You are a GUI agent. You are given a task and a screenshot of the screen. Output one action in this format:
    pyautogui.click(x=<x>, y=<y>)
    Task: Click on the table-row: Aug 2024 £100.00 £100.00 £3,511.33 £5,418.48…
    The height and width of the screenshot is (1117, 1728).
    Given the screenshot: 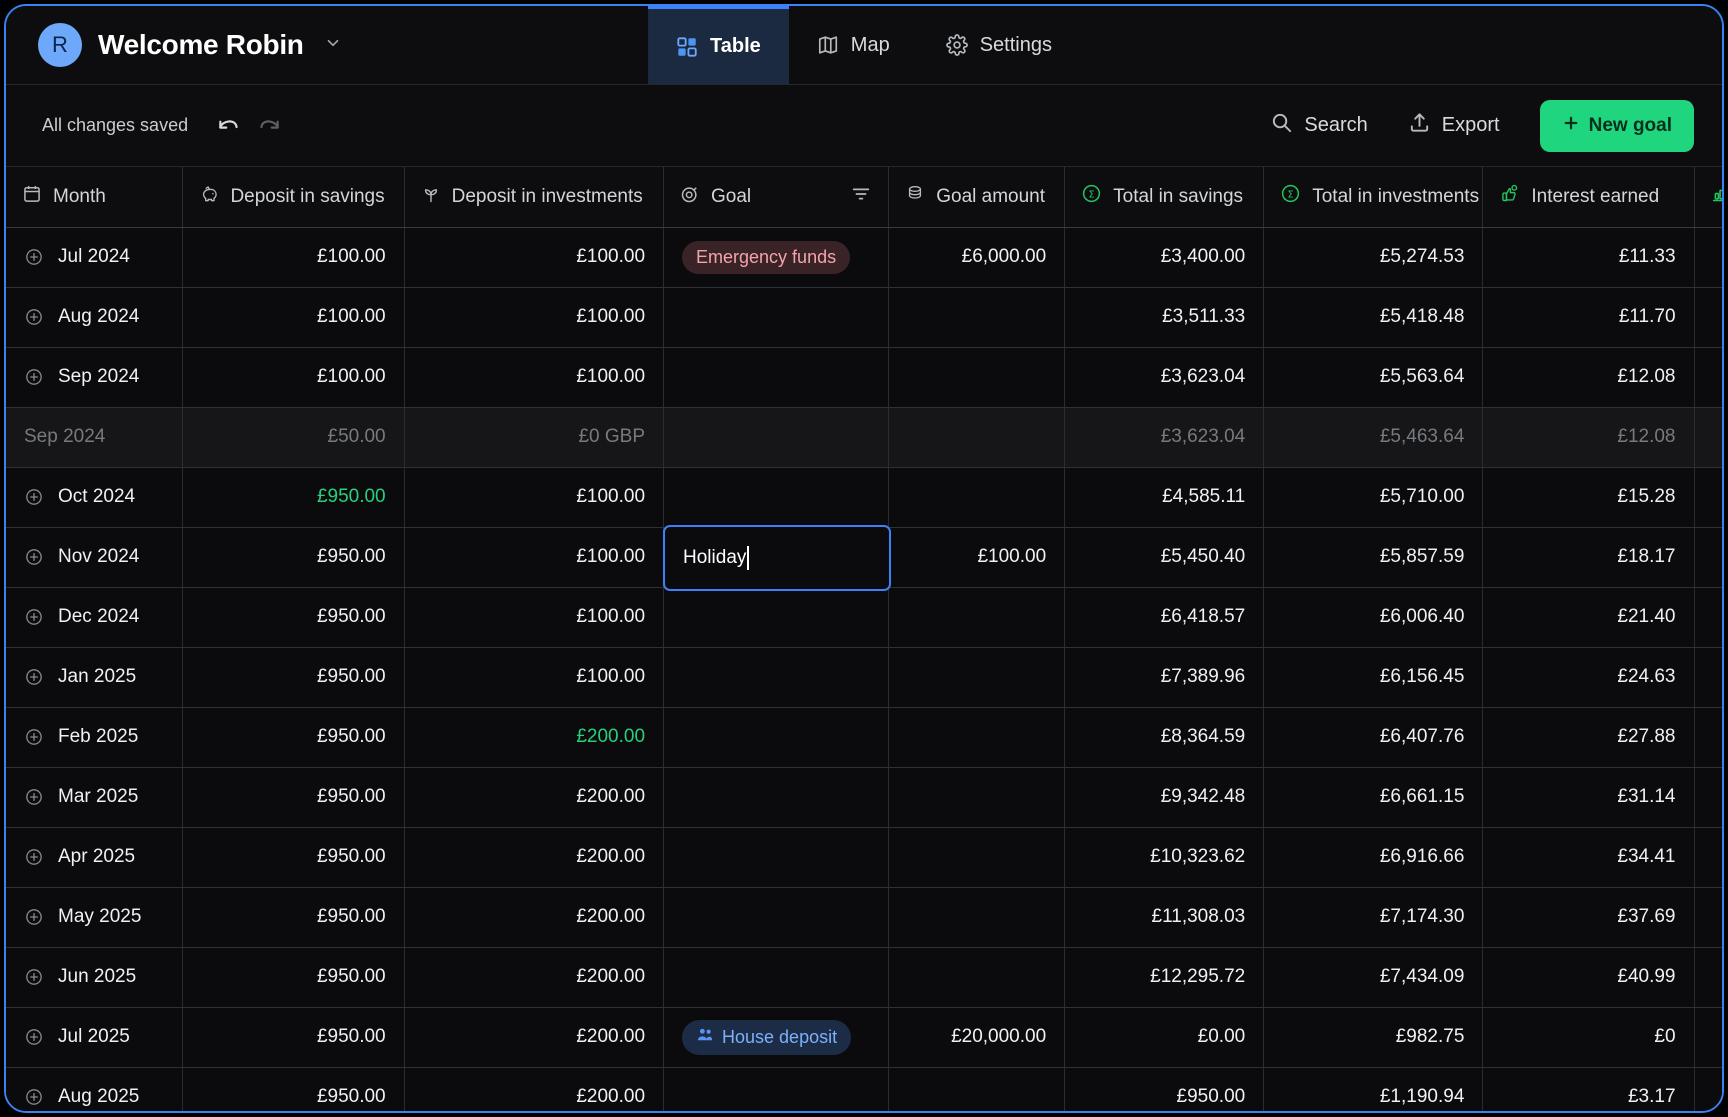 What is the action you would take?
    pyautogui.click(x=864, y=317)
    